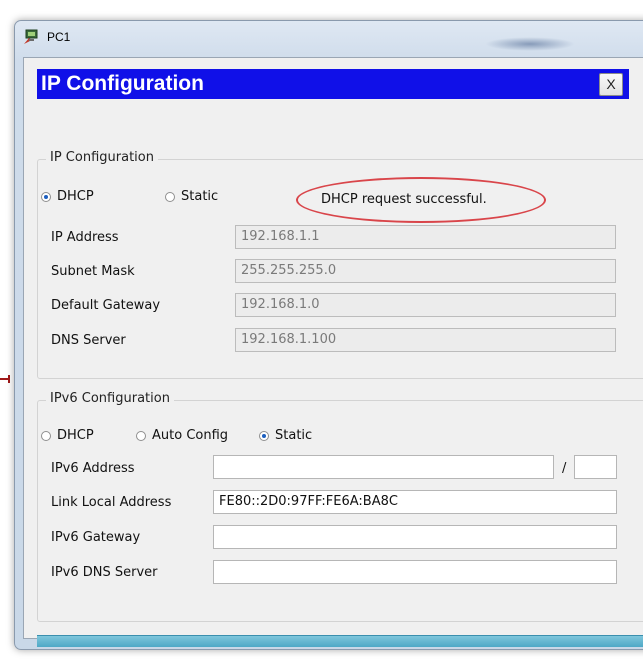 The image size is (643, 659). What do you see at coordinates (595, 467) in the screenshot?
I see `ipv6-prefix-length-field` at bounding box center [595, 467].